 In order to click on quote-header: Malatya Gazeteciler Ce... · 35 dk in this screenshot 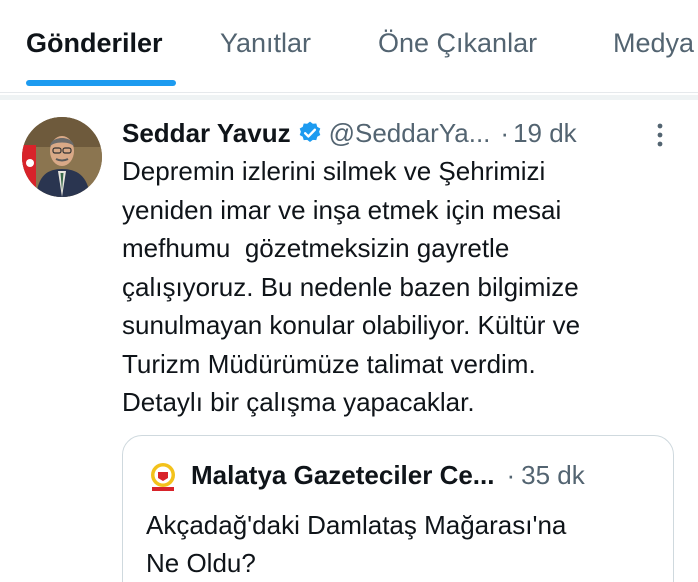, I will do `click(422, 475)`.